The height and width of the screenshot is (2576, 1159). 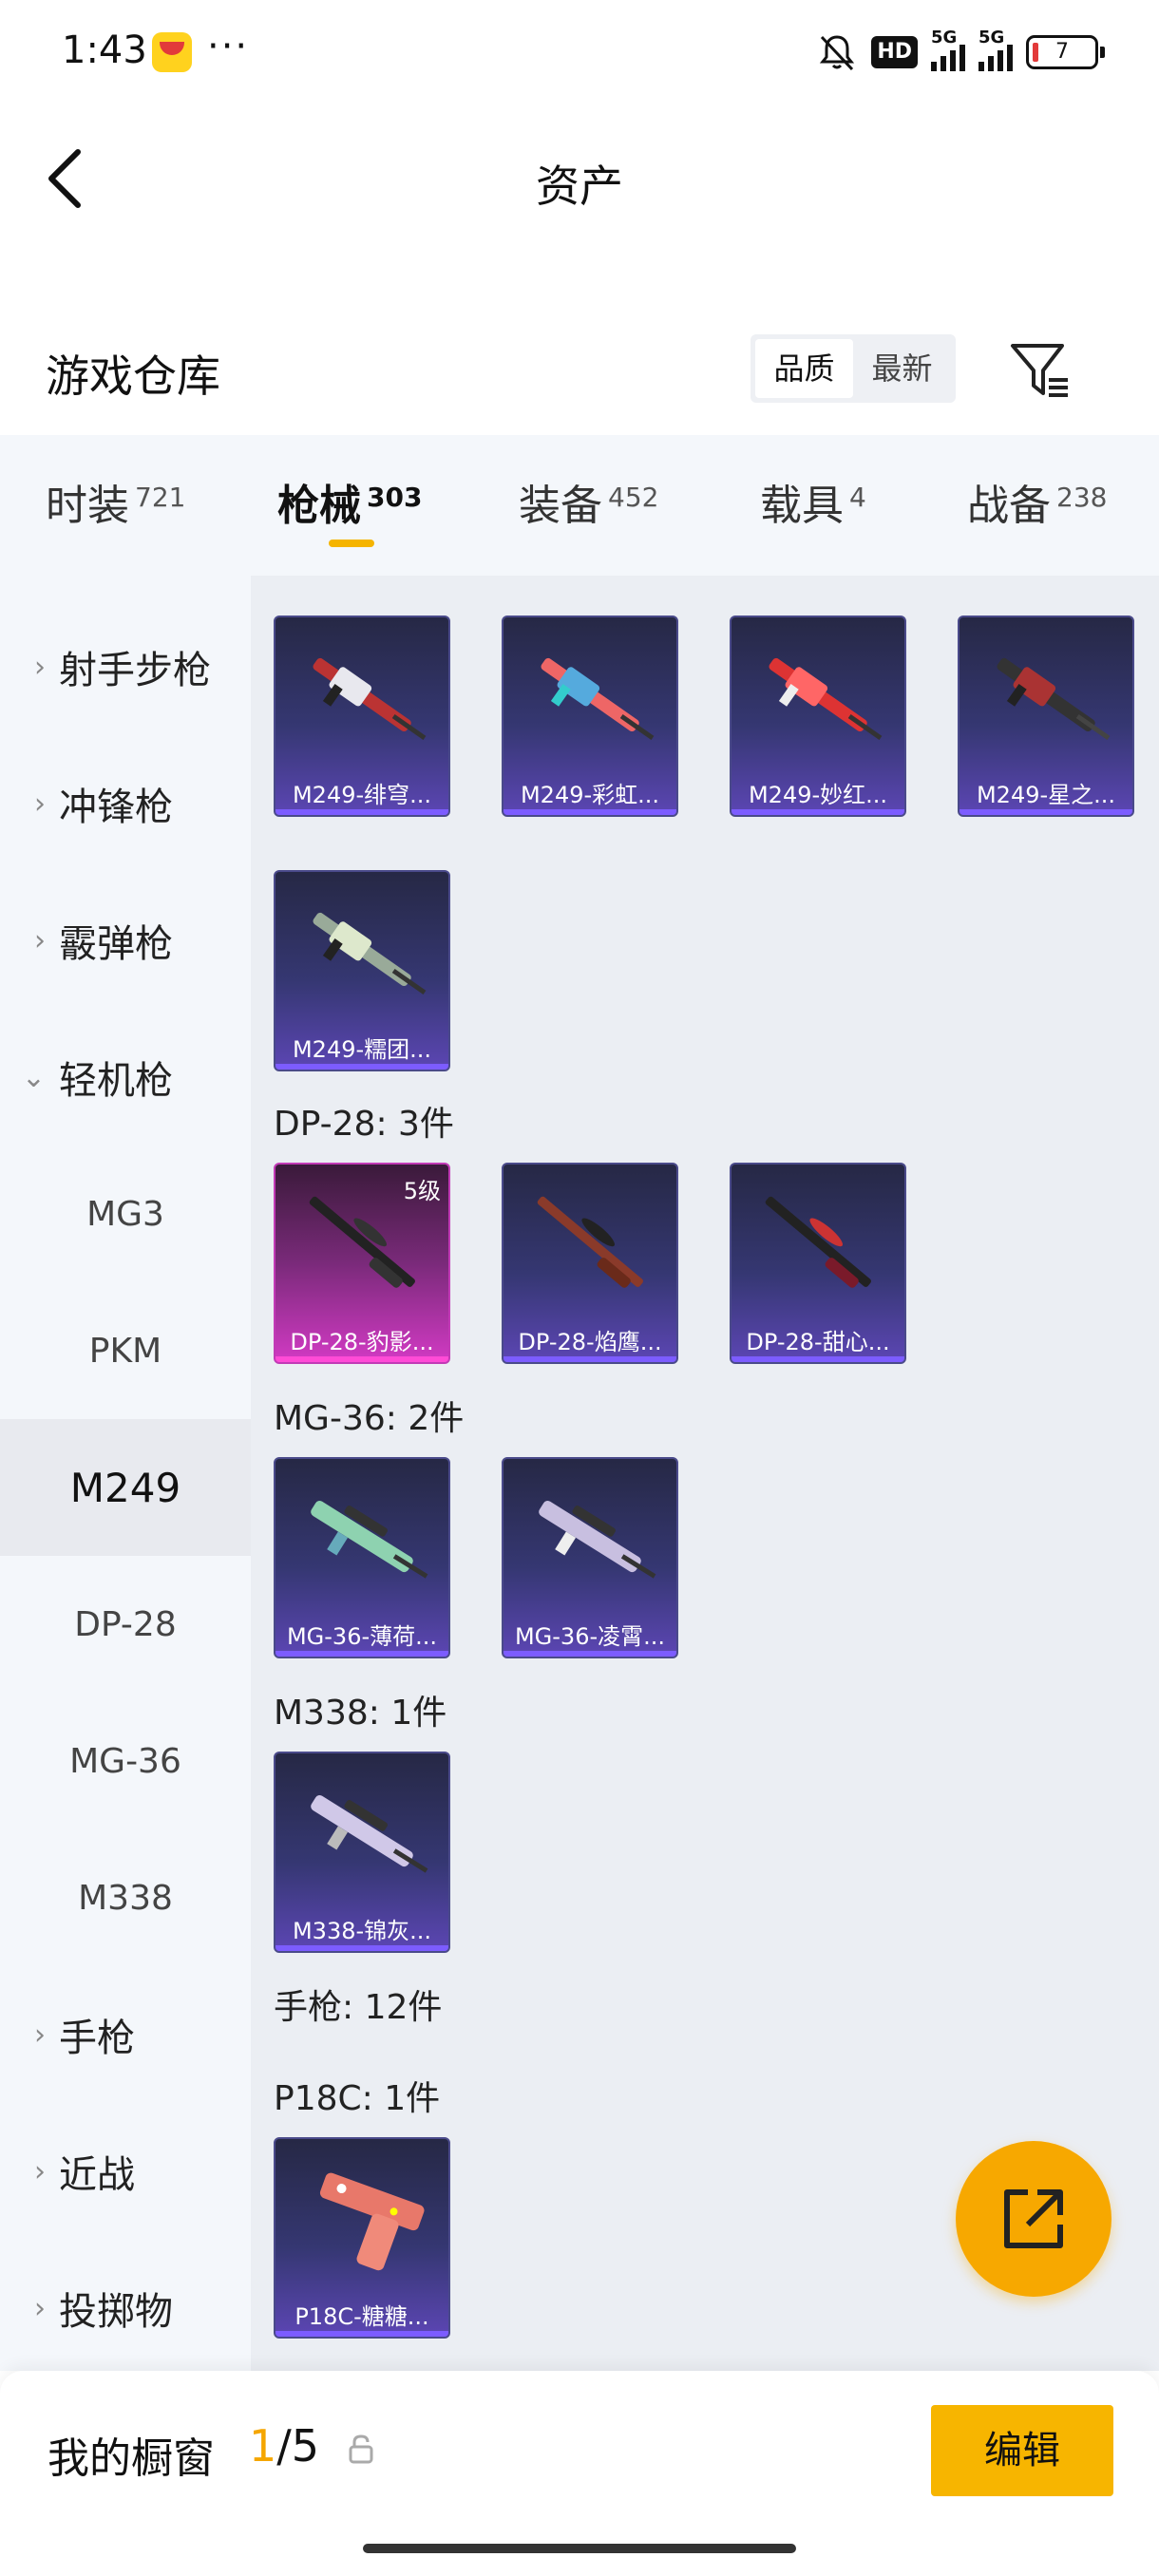 I want to click on app-notification-icon, so click(x=172, y=52).